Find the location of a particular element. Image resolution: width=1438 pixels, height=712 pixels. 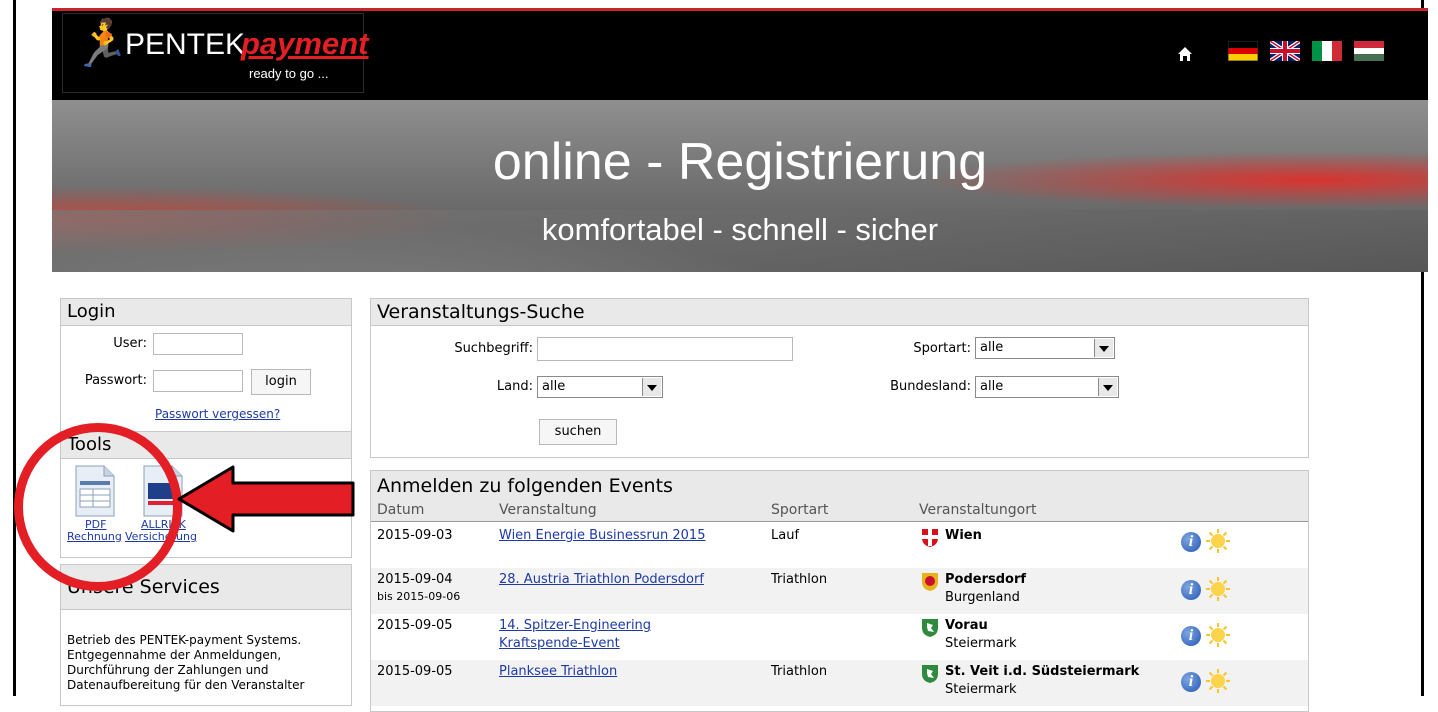

country-select-value: alle is located at coordinates (554, 386).